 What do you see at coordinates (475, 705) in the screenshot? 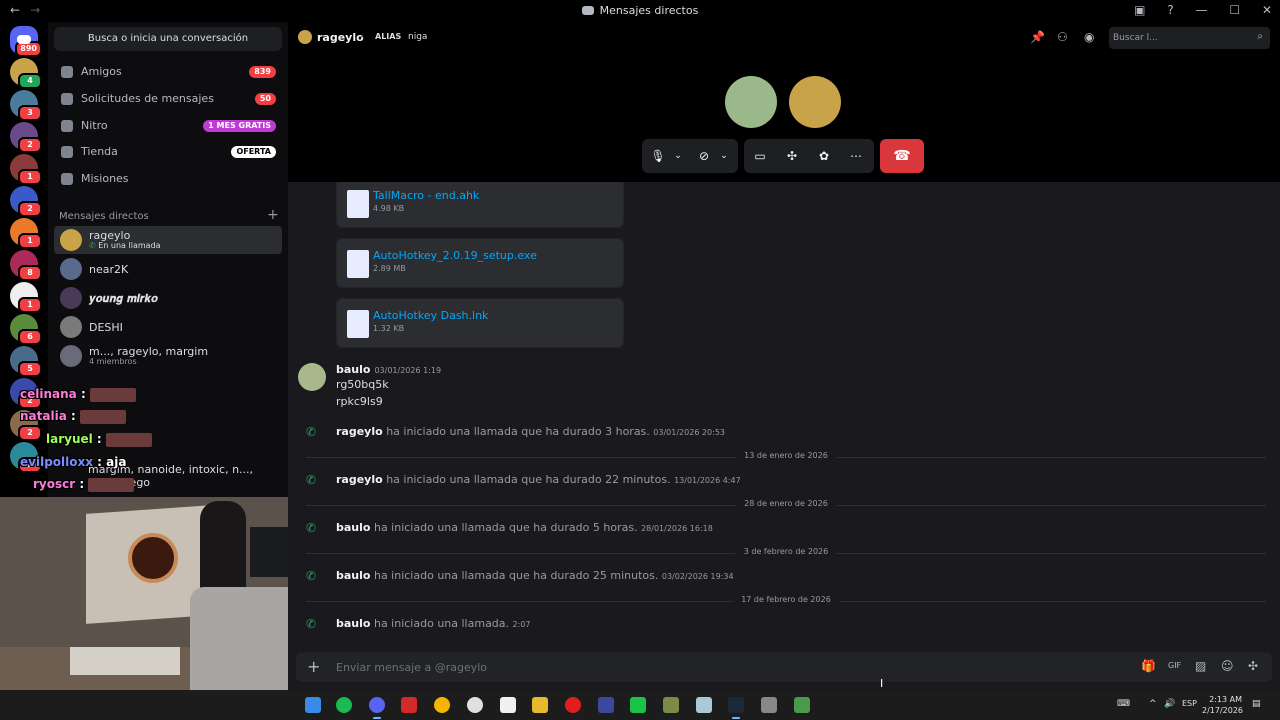
I see `obs-icon` at bounding box center [475, 705].